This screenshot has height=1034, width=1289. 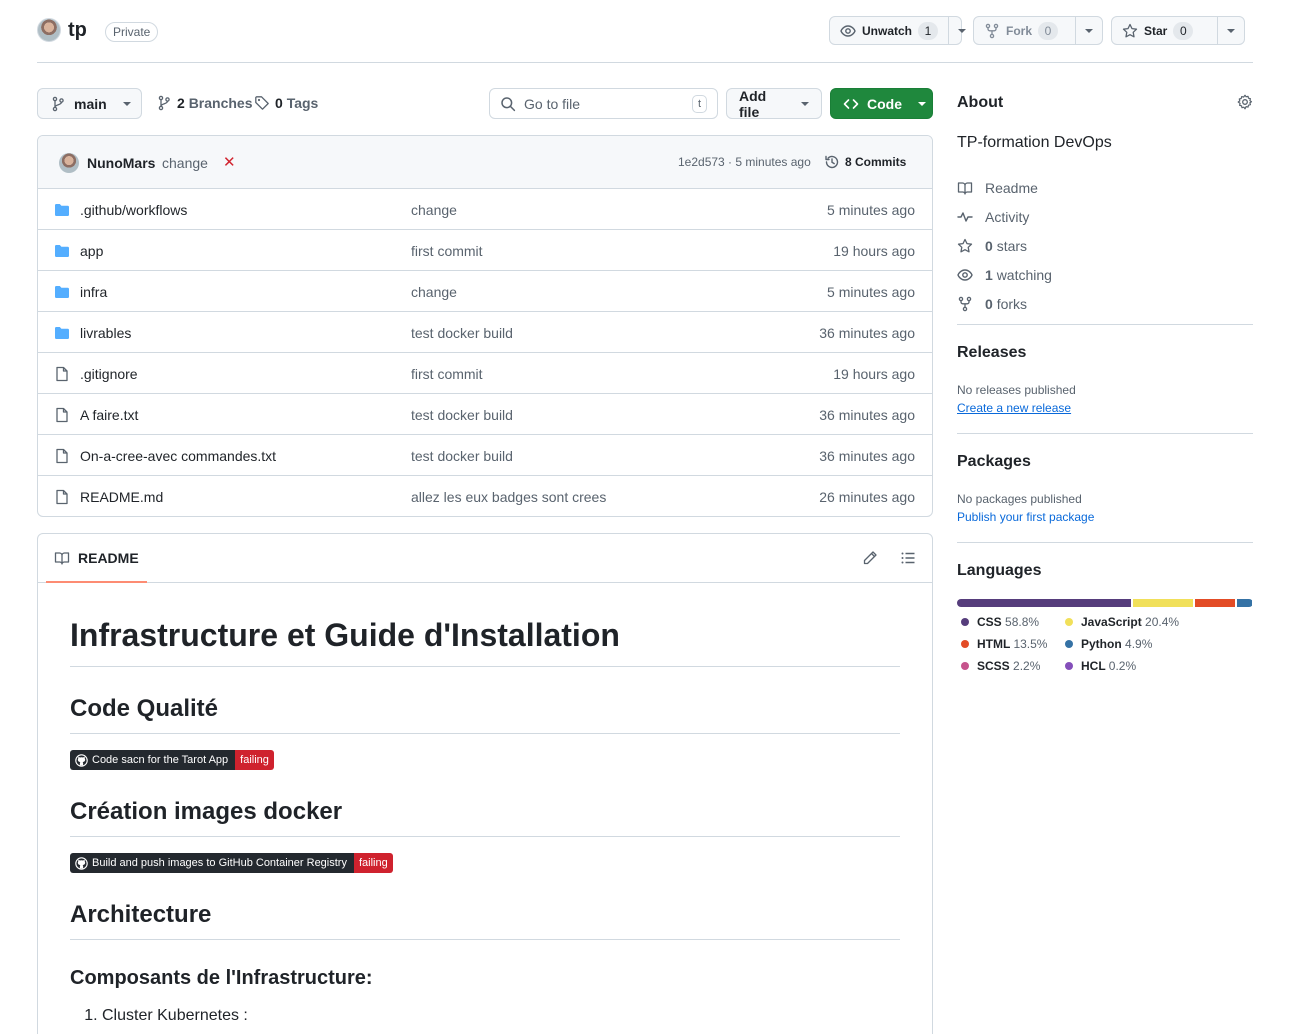 I want to click on language-item: JavaScript 20.4%, so click(x=1122, y=622).